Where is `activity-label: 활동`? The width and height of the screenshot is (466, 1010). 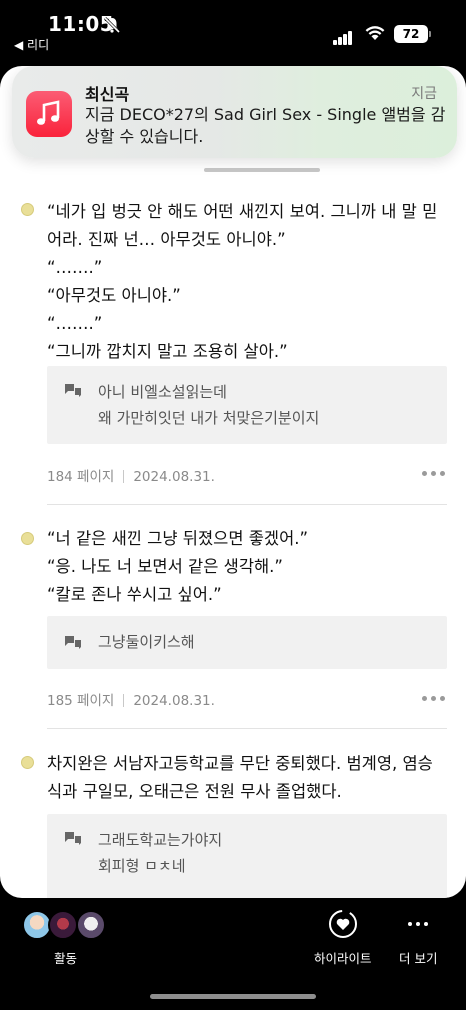 activity-label: 활동 is located at coordinates (66, 958).